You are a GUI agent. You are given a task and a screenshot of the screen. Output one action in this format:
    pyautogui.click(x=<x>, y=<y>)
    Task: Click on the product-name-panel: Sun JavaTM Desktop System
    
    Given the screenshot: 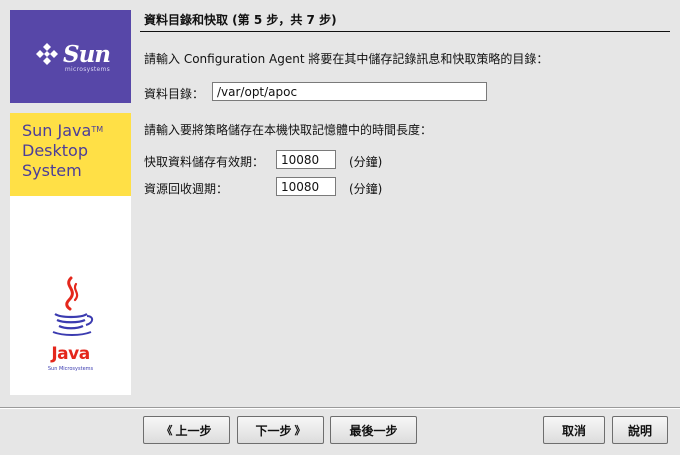 What is the action you would take?
    pyautogui.click(x=70, y=154)
    